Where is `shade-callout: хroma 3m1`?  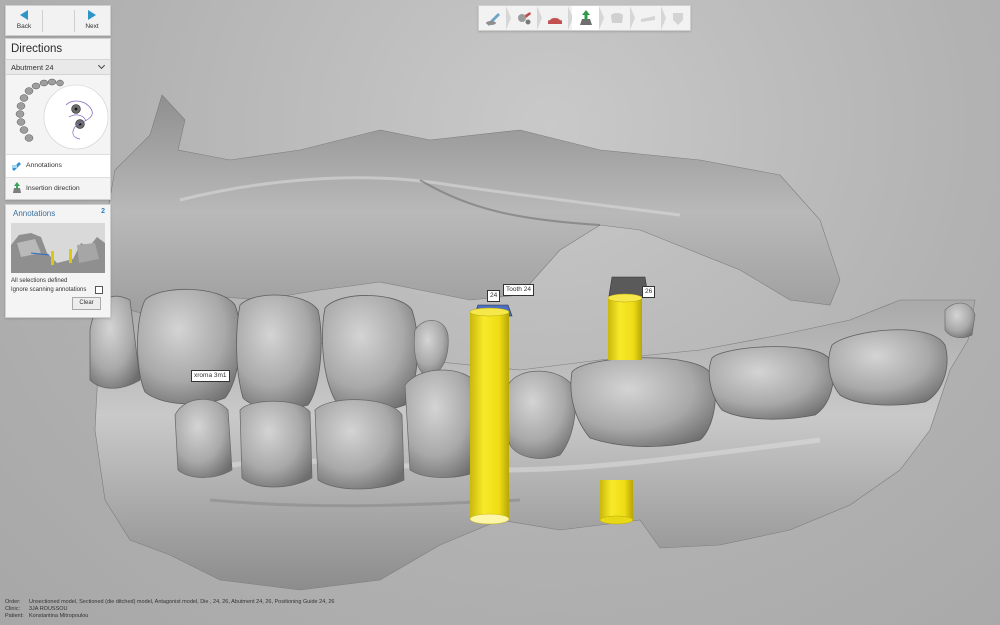 shade-callout: хroma 3m1 is located at coordinates (210, 376).